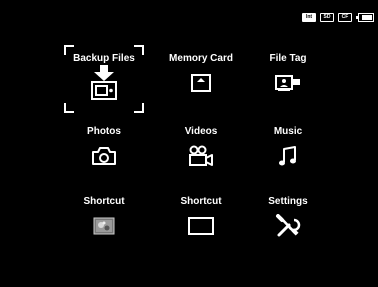 The width and height of the screenshot is (378, 287). I want to click on menu-item-memory-card: Memory Card, so click(201, 76).